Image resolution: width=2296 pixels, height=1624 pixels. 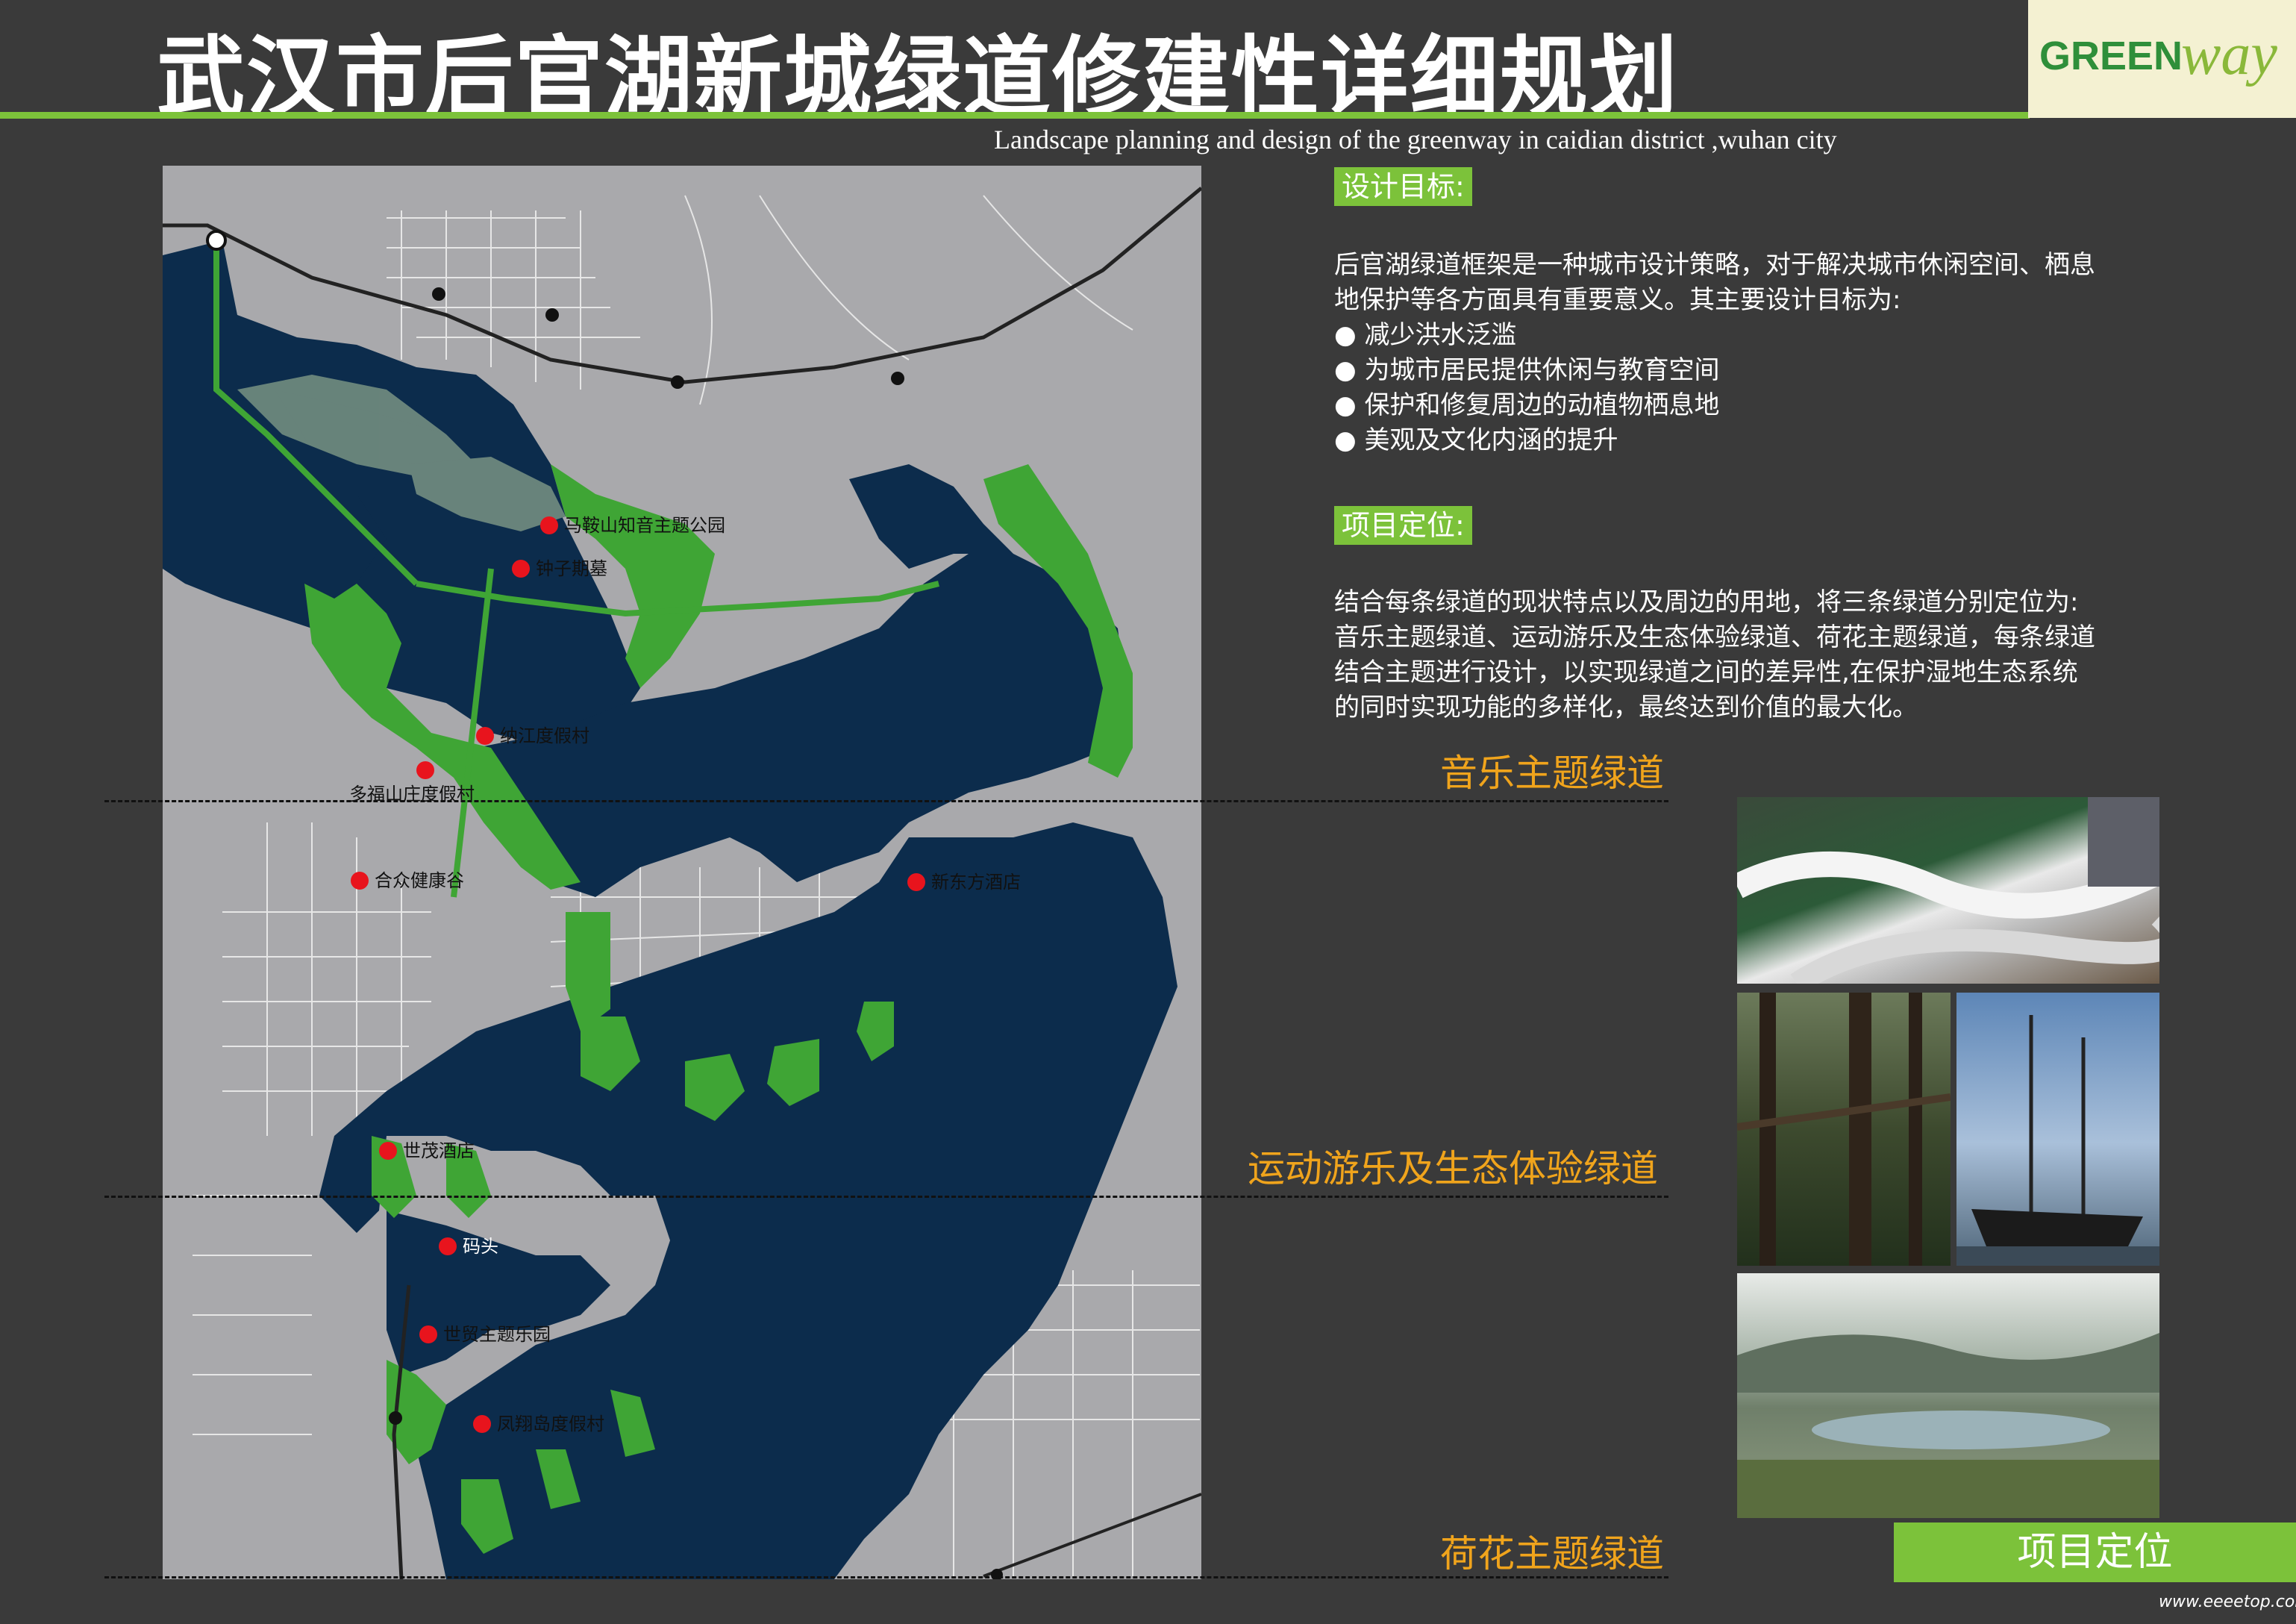 I want to click on photo-sailing-ship, so click(x=2057, y=1129).